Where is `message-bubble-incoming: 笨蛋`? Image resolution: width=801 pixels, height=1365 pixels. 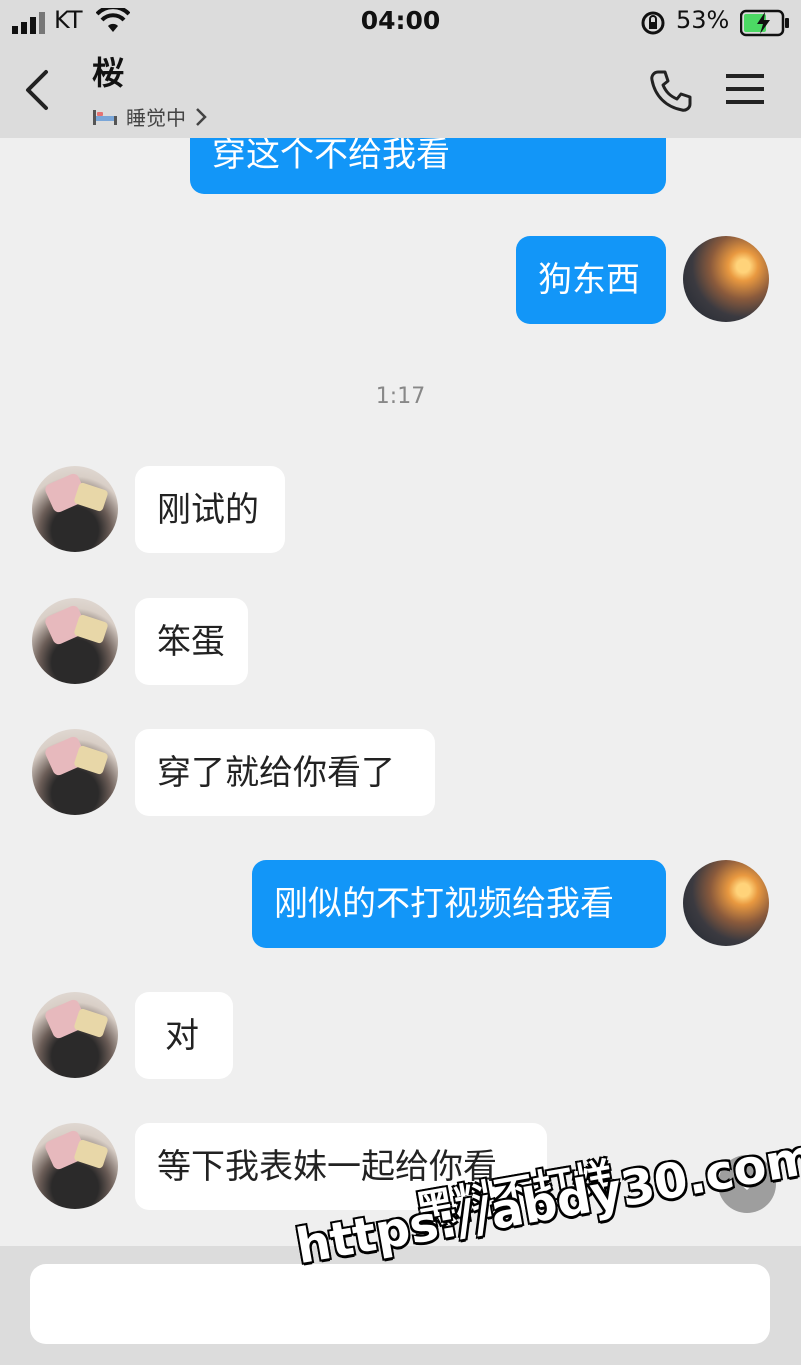 message-bubble-incoming: 笨蛋 is located at coordinates (191, 641).